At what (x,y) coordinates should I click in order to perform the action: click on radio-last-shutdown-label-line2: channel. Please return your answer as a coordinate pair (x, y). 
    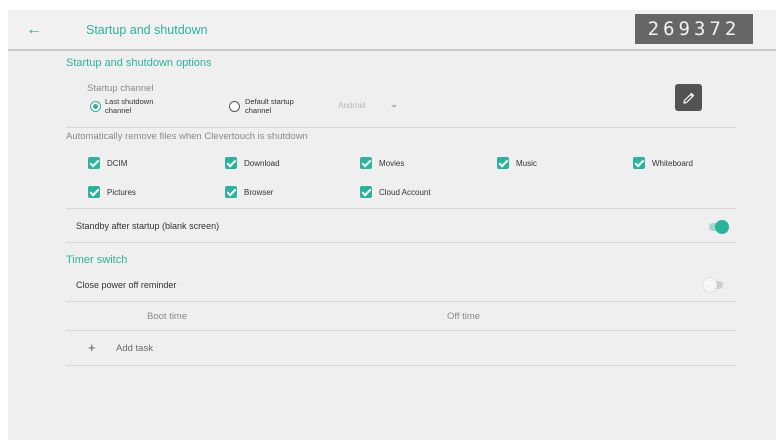
    Looking at the image, I should click on (118, 110).